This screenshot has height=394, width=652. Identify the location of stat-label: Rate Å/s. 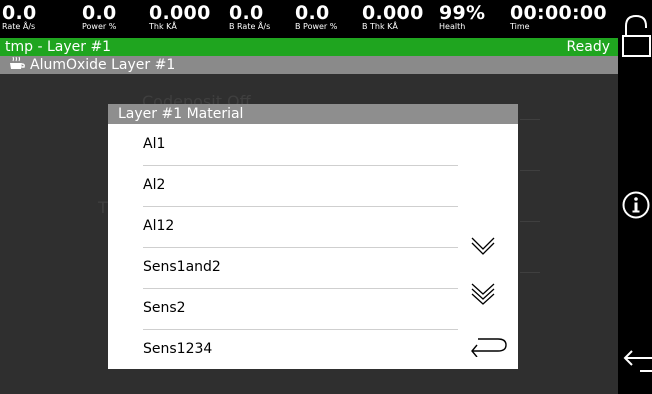
(19, 26).